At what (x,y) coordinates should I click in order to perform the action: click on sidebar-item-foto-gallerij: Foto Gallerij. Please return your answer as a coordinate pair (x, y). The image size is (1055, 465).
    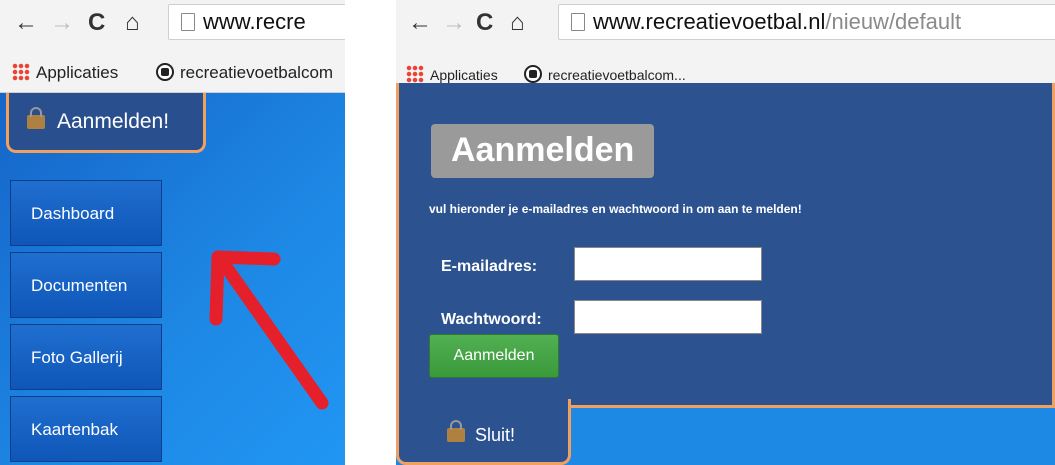
    Looking at the image, I should click on (86, 357).